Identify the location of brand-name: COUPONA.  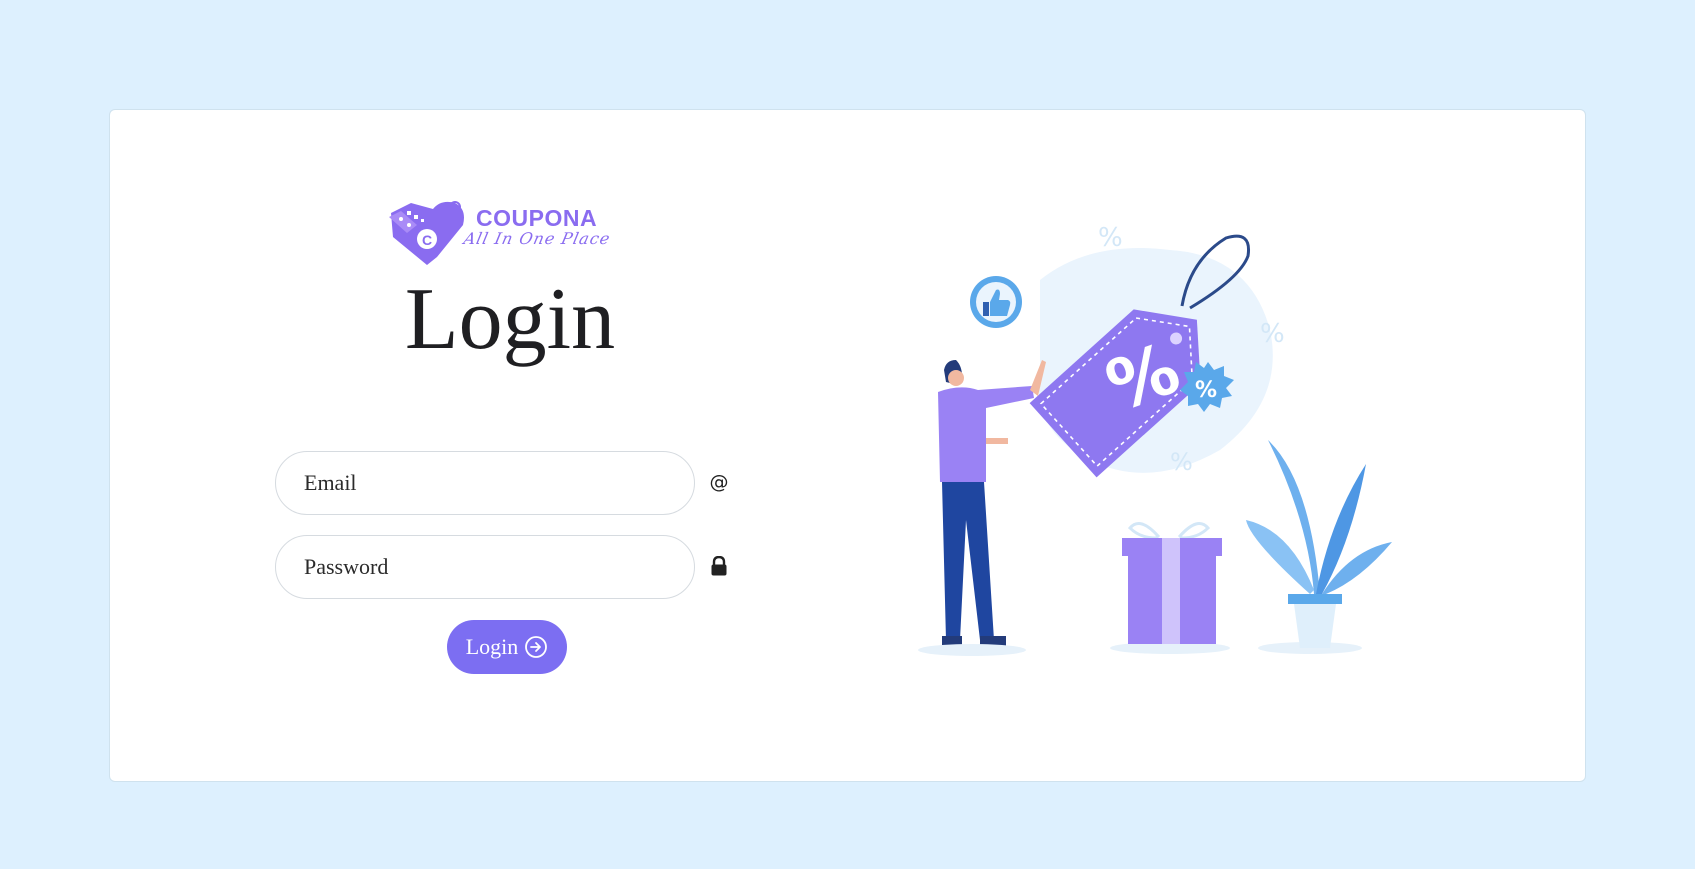
(537, 218).